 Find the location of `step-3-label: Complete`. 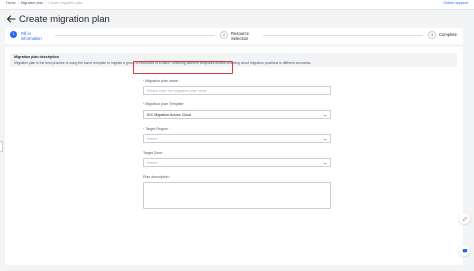

step-3-label: Complete is located at coordinates (448, 34).